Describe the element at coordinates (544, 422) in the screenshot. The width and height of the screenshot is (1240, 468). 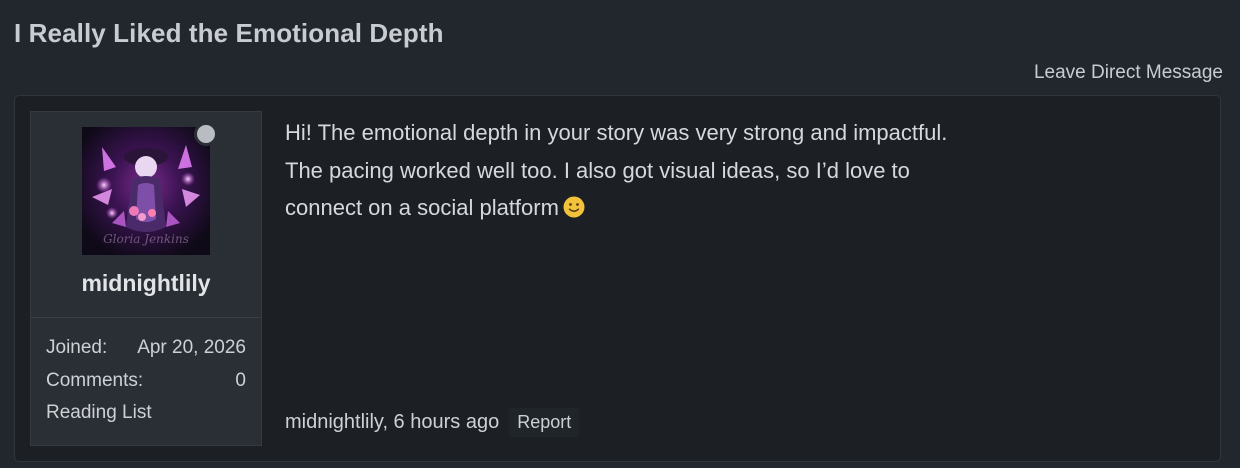
I see `report-button: Report` at that location.